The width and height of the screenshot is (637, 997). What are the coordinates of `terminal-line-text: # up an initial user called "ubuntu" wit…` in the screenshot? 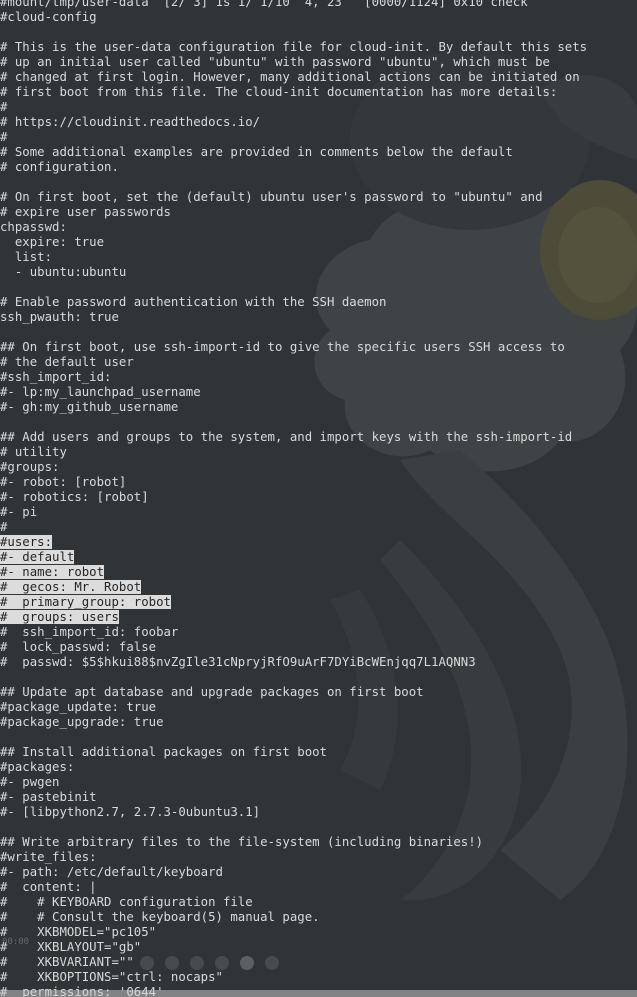 It's located at (275, 62).